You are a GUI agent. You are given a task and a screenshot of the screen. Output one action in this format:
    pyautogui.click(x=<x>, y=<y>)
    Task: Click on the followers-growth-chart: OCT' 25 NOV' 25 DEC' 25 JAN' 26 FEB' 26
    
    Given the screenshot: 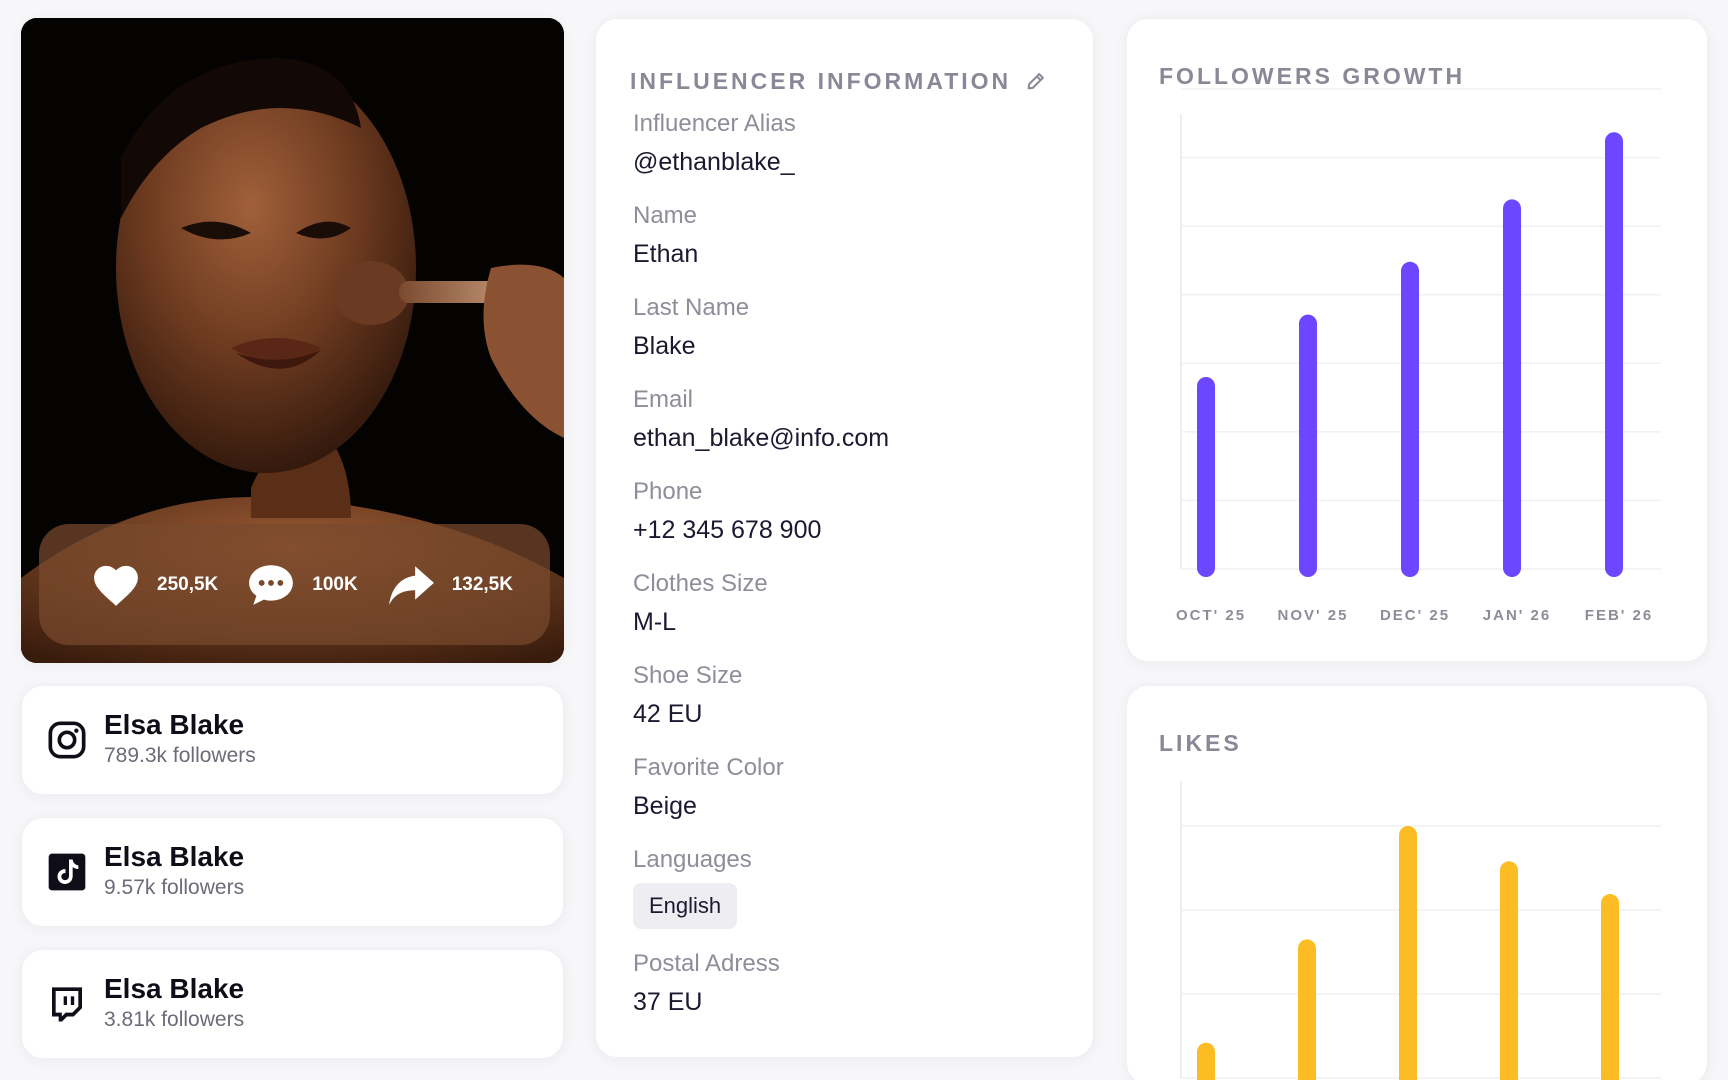 What is the action you would take?
    pyautogui.click(x=1418, y=356)
    